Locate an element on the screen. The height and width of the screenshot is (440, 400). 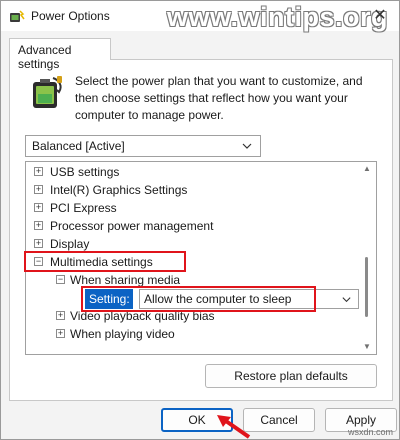
collapse-icon: − is located at coordinates (60, 279).